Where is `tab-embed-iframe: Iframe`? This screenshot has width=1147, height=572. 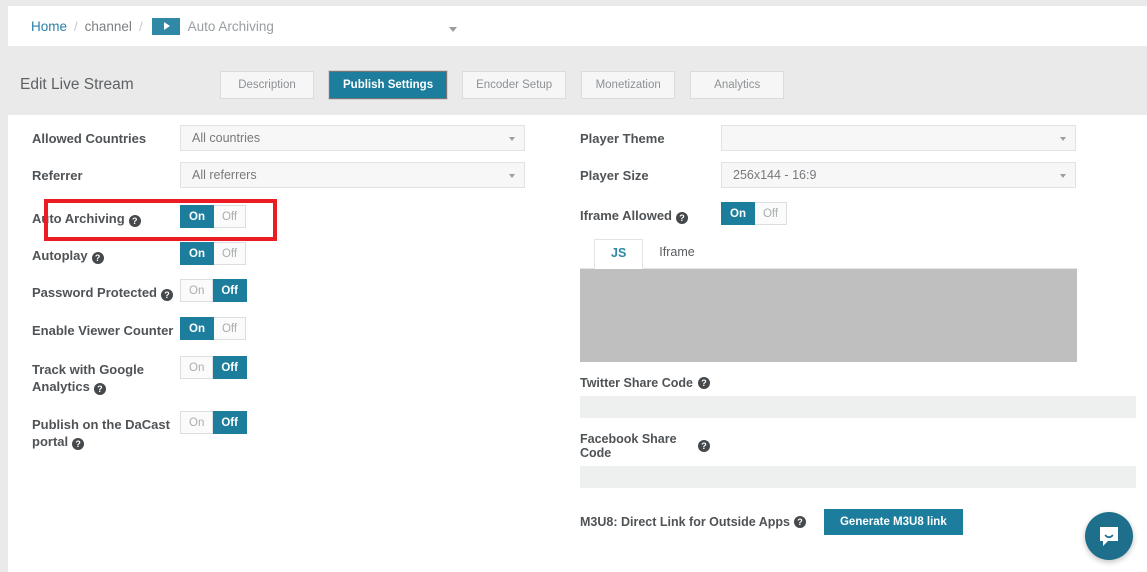 tab-embed-iframe: Iframe is located at coordinates (676, 253).